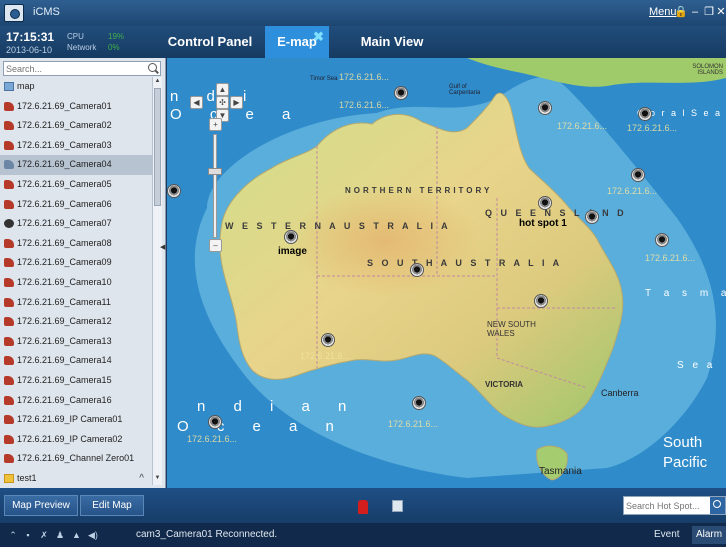 Image resolution: width=726 pixels, height=547 pixels. What do you see at coordinates (157, 281) in the screenshot?
I see `tree-scrollbar: ▲ ▼` at bounding box center [157, 281].